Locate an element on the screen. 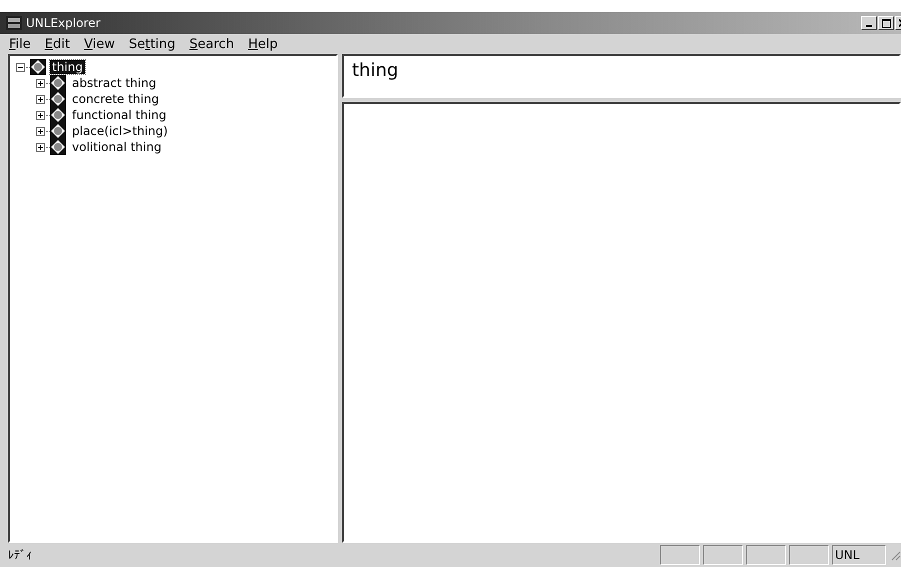 This screenshot has height=567, width=901. menu-item: File is located at coordinates (20, 44).